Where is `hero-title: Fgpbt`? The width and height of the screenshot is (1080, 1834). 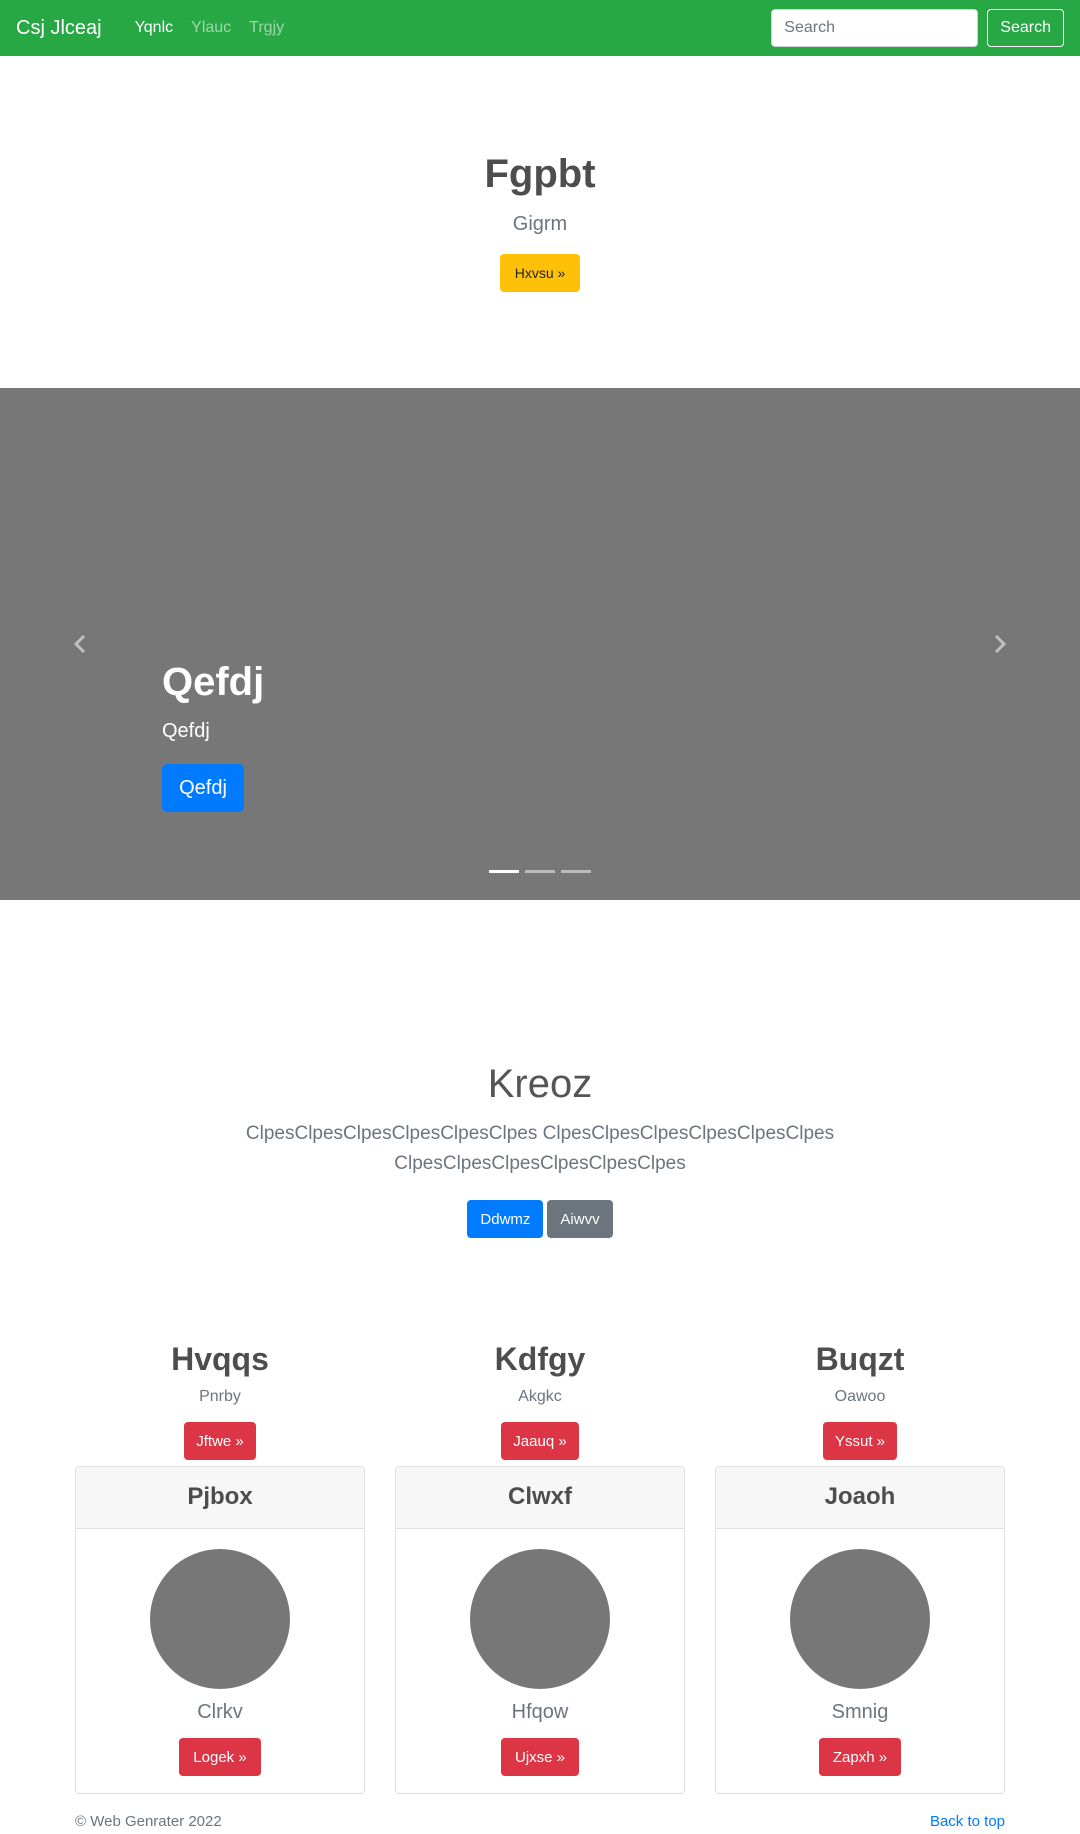 hero-title: Fgpbt is located at coordinates (540, 174).